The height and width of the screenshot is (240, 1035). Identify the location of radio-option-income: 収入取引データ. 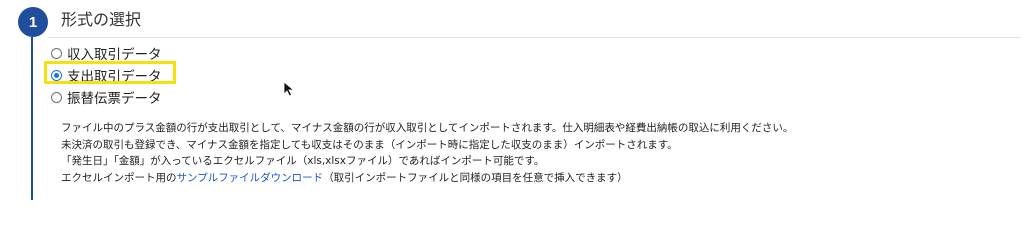
(106, 53).